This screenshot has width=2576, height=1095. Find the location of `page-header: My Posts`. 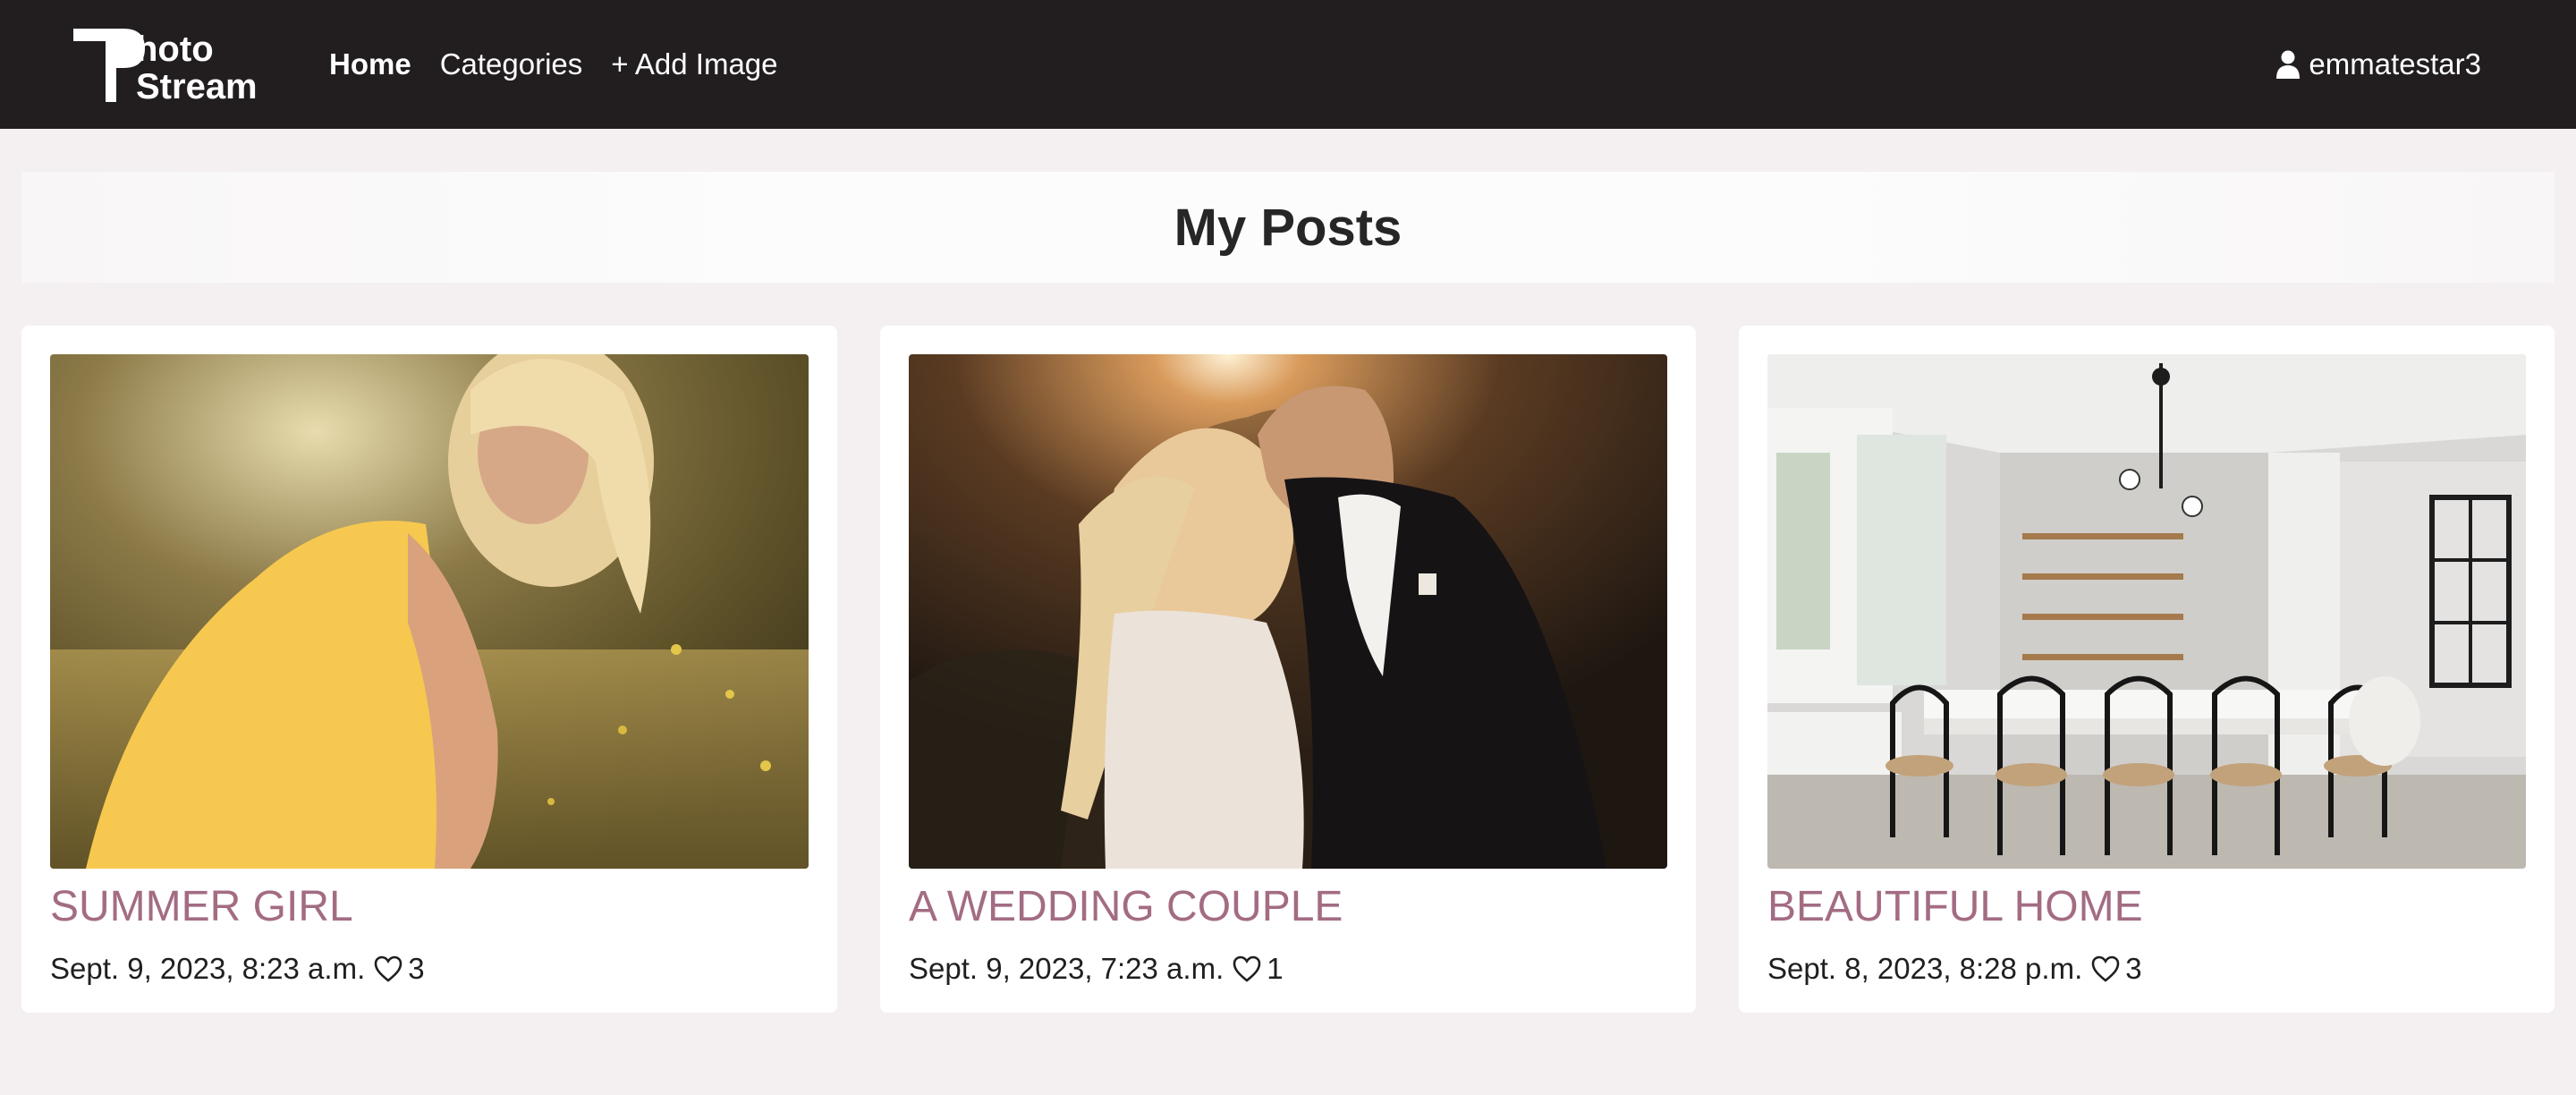

page-header: My Posts is located at coordinates (1288, 228).